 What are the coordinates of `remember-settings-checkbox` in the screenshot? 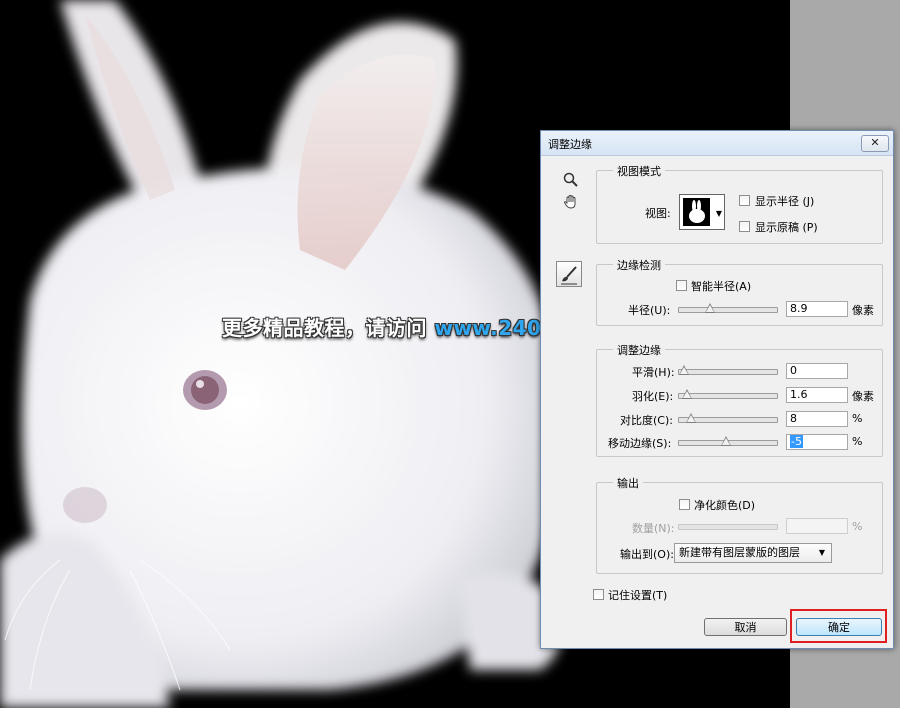 It's located at (598, 594).